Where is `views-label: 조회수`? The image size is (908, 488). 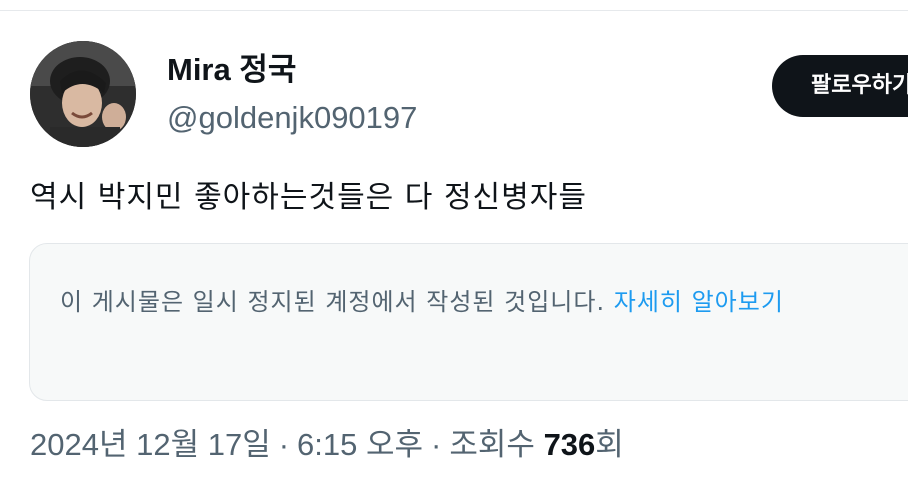
views-label: 조회수 is located at coordinates (492, 444).